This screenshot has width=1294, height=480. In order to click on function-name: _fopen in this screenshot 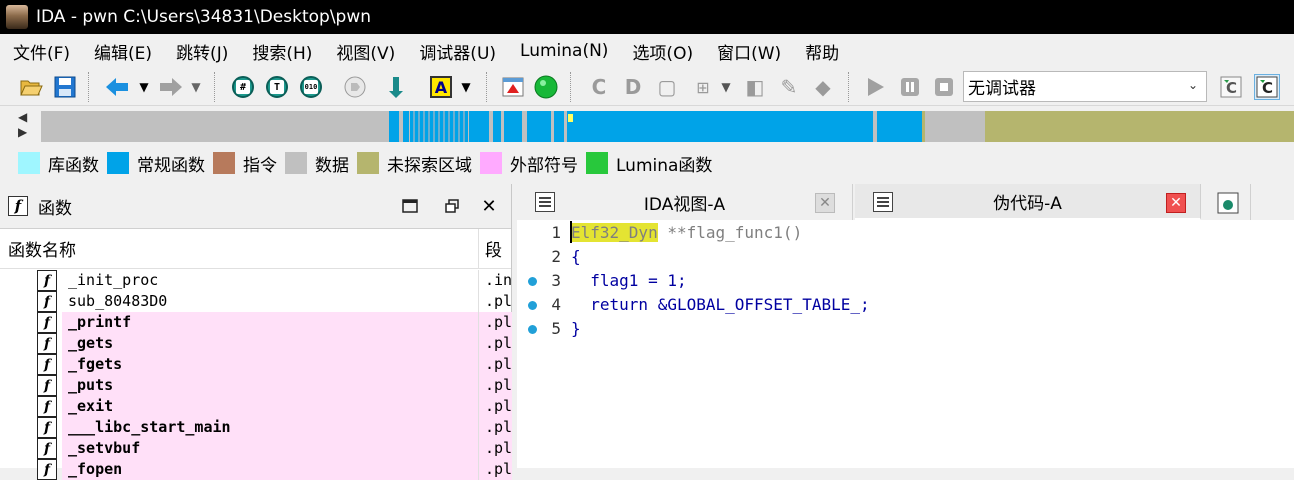, I will do `click(270, 469)`.